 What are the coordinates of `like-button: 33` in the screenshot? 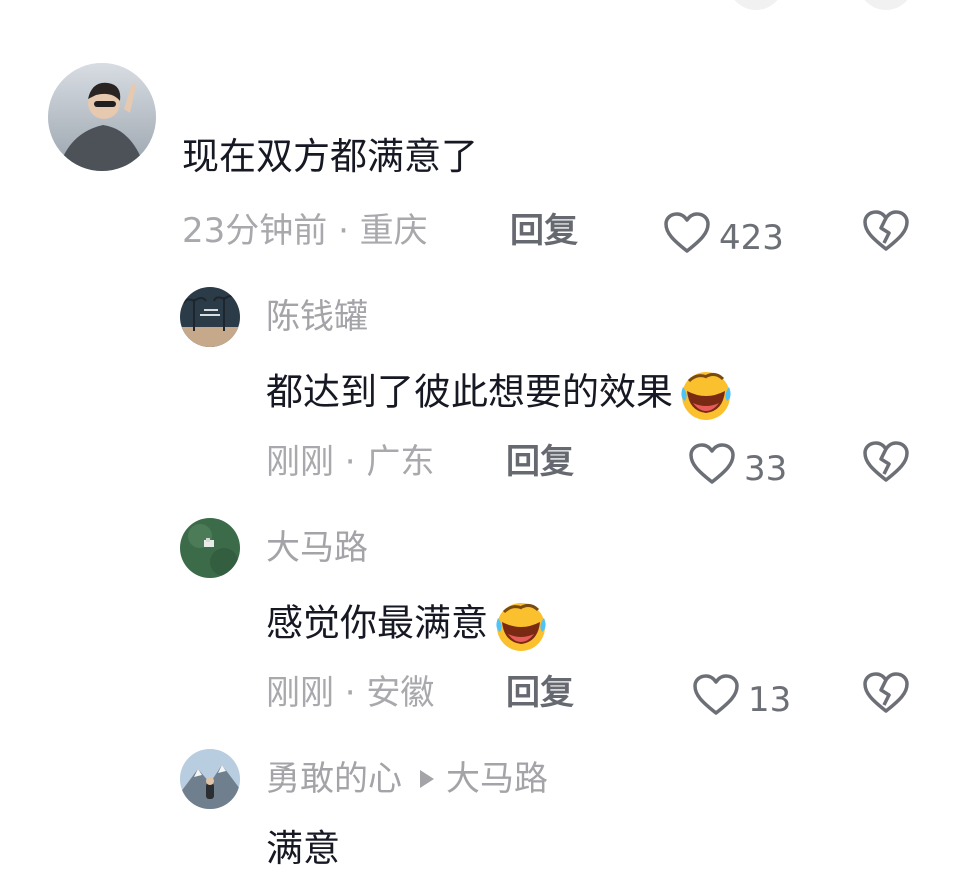 It's located at (737, 468).